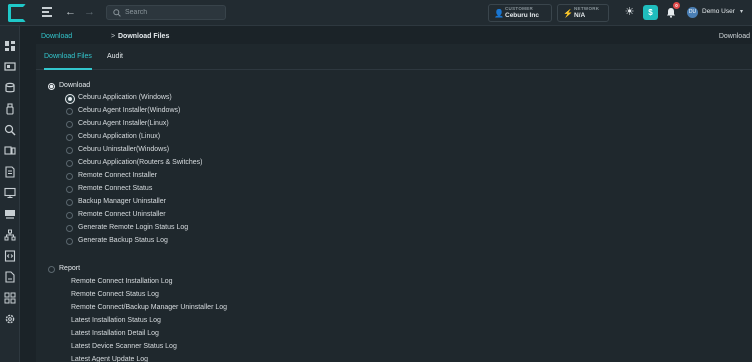  I want to click on download-group-radio, so click(51, 86).